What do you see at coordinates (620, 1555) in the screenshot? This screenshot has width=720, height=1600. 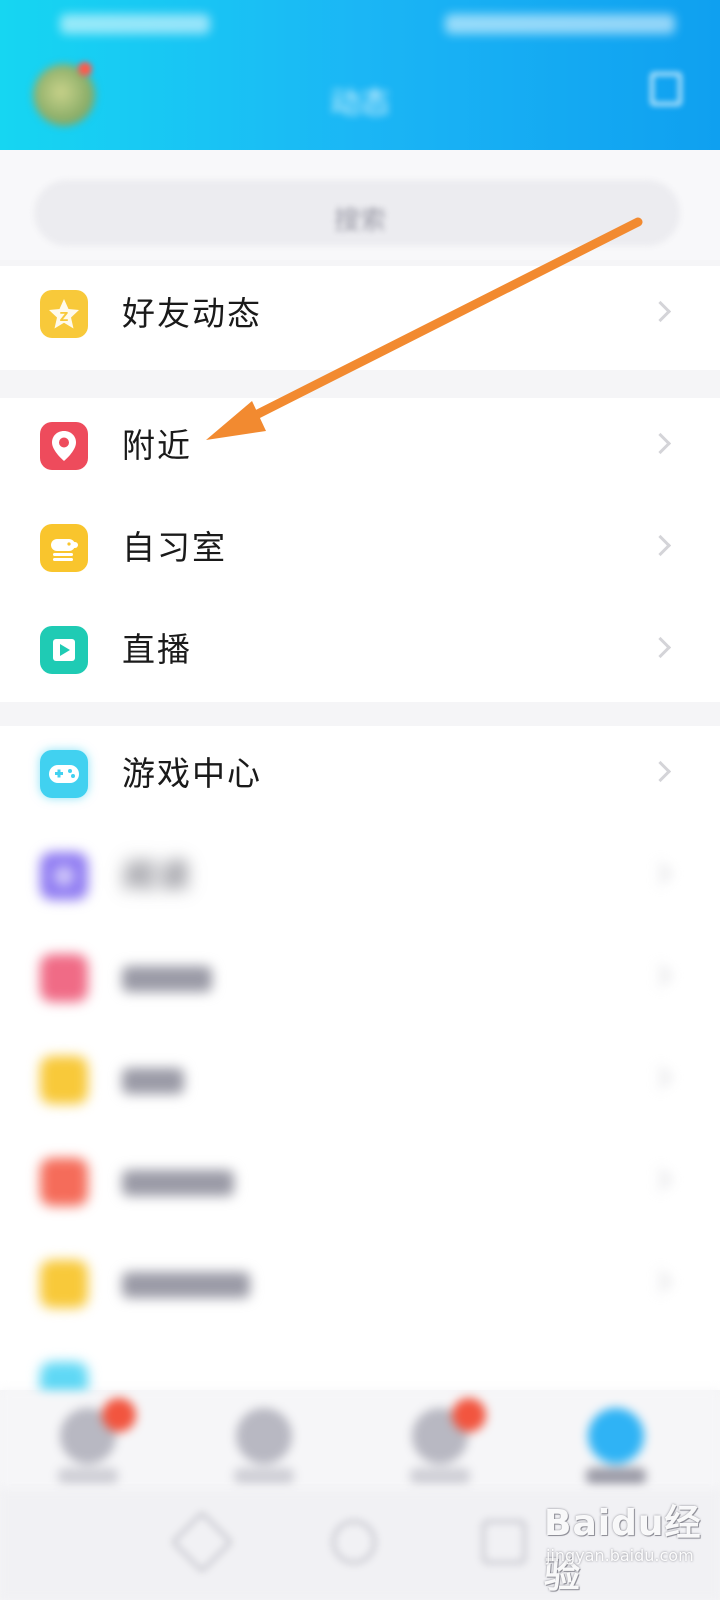 I see `watermark-url: jingyan.baidu.com` at bounding box center [620, 1555].